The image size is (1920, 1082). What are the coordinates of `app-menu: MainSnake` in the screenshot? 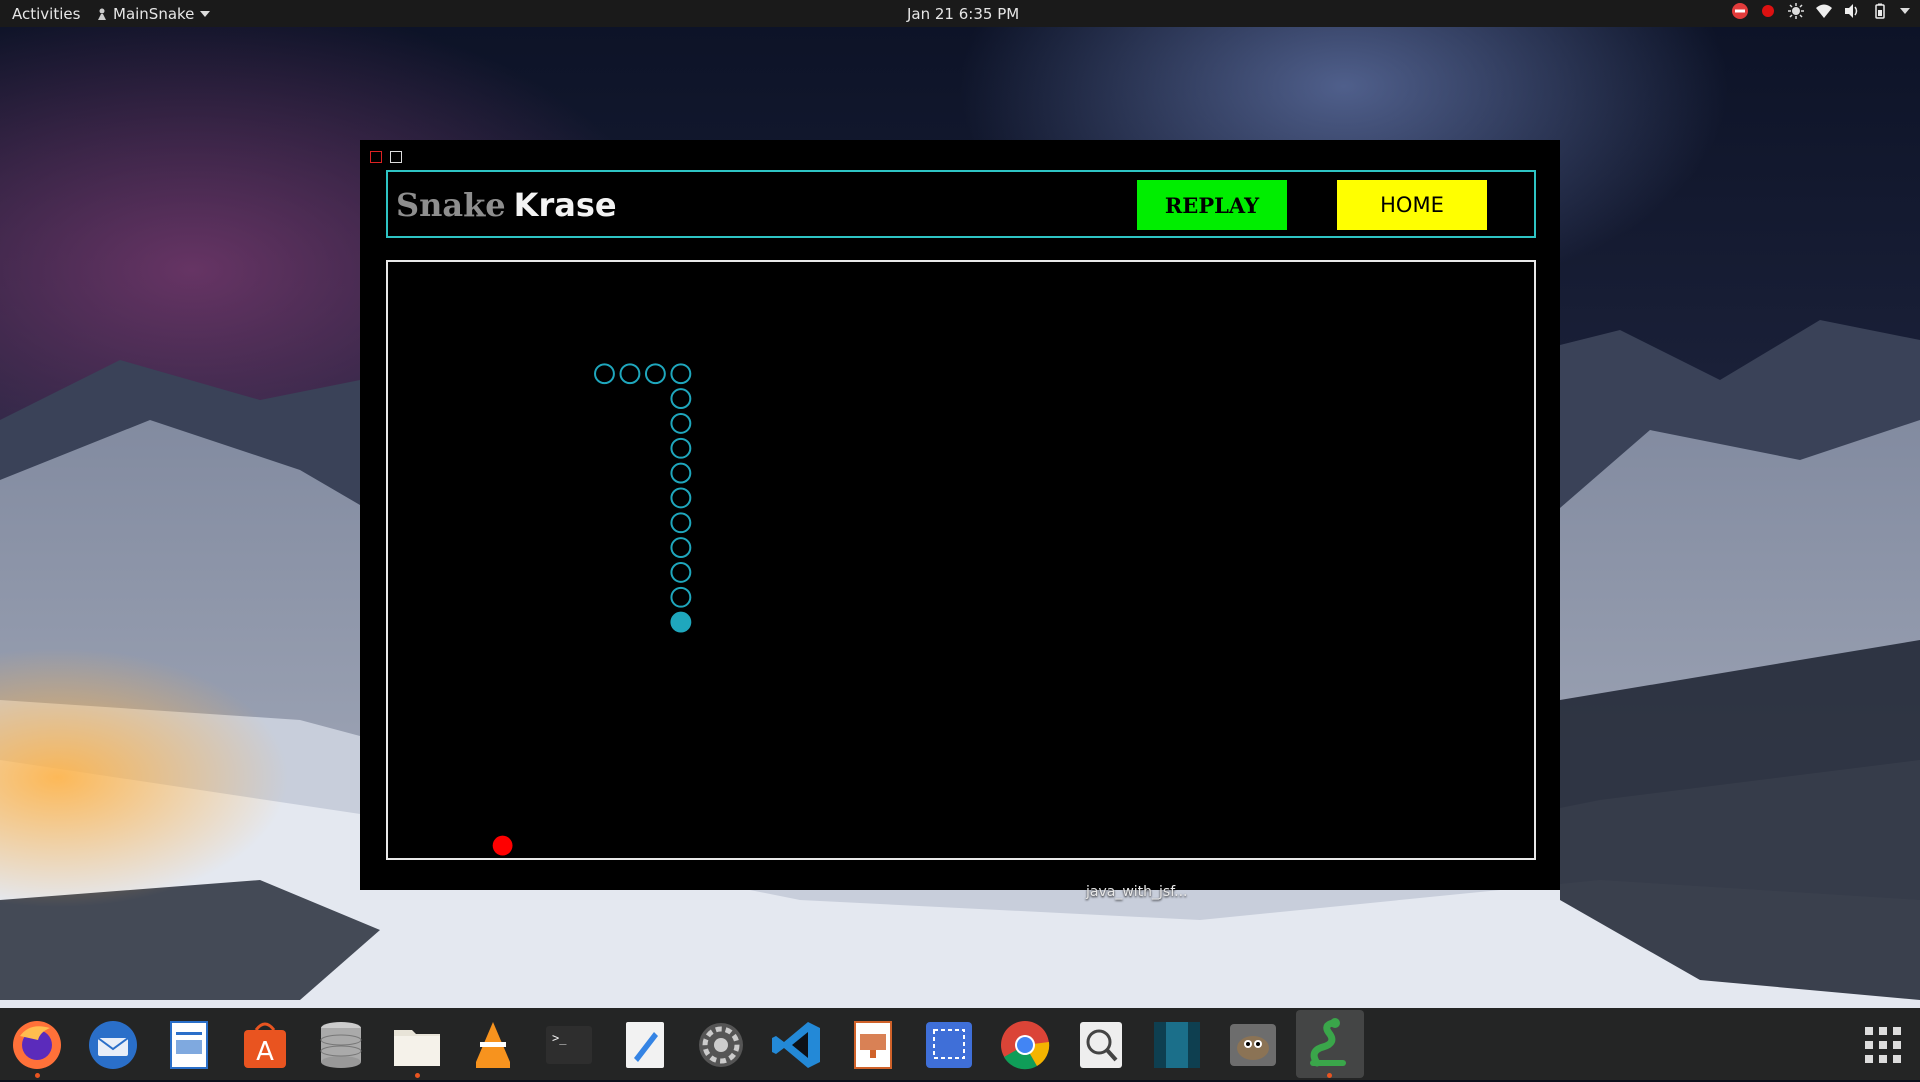 It's located at (154, 14).